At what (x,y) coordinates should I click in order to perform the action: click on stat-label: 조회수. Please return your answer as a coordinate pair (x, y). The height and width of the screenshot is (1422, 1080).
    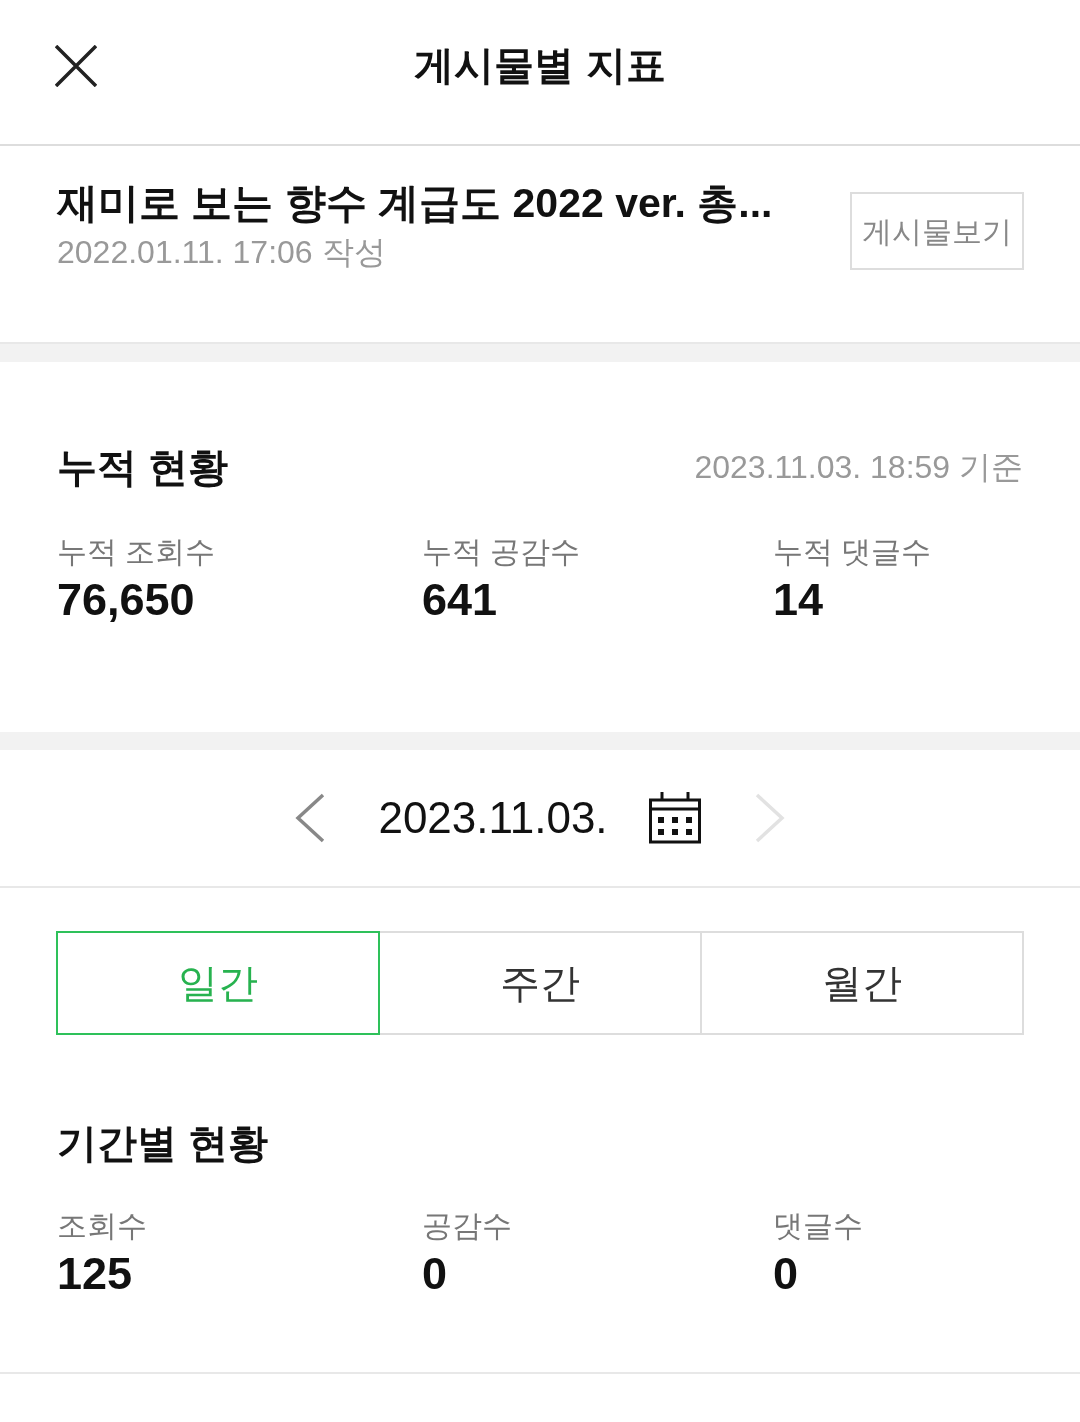
    Looking at the image, I should click on (102, 1226).